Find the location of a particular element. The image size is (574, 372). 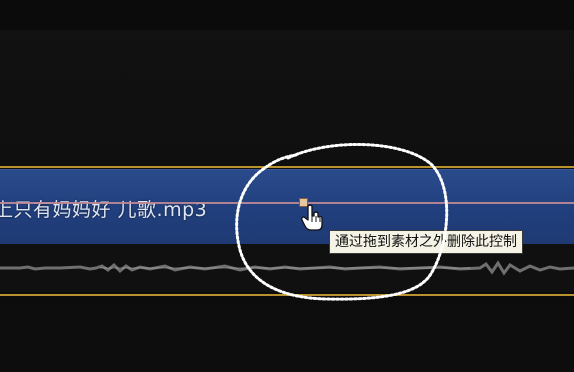

audio-track-bottom-border is located at coordinates (287, 295).